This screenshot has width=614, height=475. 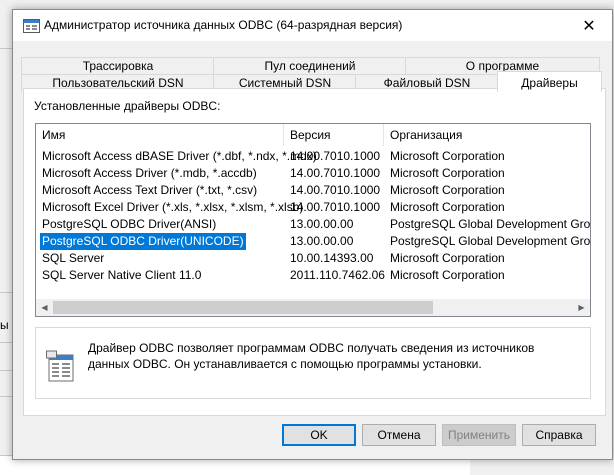 What do you see at coordinates (73, 258) in the screenshot?
I see `driver-name: SQL Server` at bounding box center [73, 258].